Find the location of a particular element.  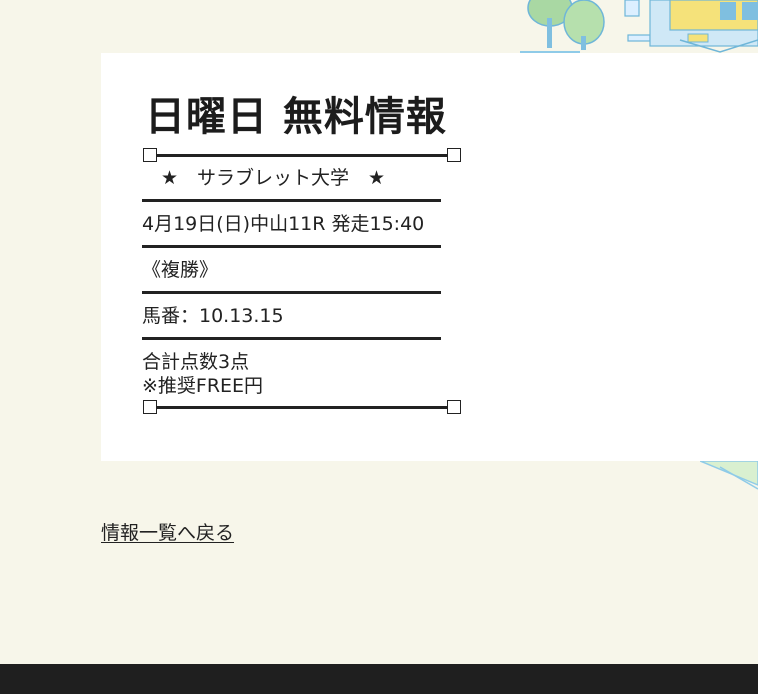

bet-type: 《複勝》 is located at coordinates (180, 270).